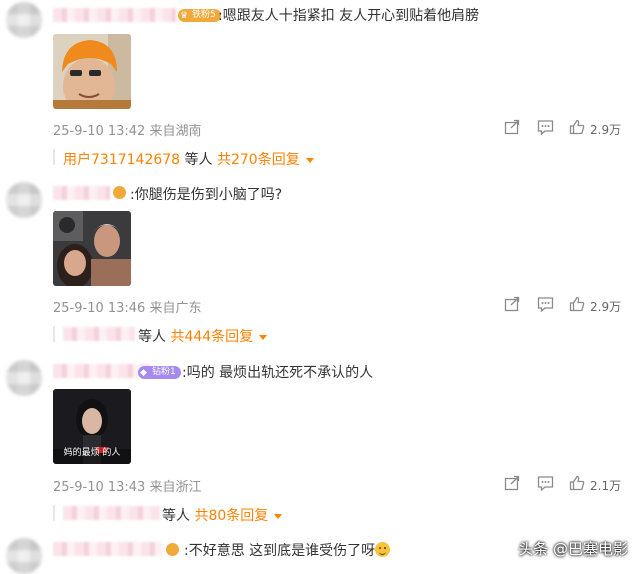 Image resolution: width=640 pixels, height=574 pixels. What do you see at coordinates (287, 550) in the screenshot?
I see `comment-text: :不好意思 这到底是谁受伤了呀` at bounding box center [287, 550].